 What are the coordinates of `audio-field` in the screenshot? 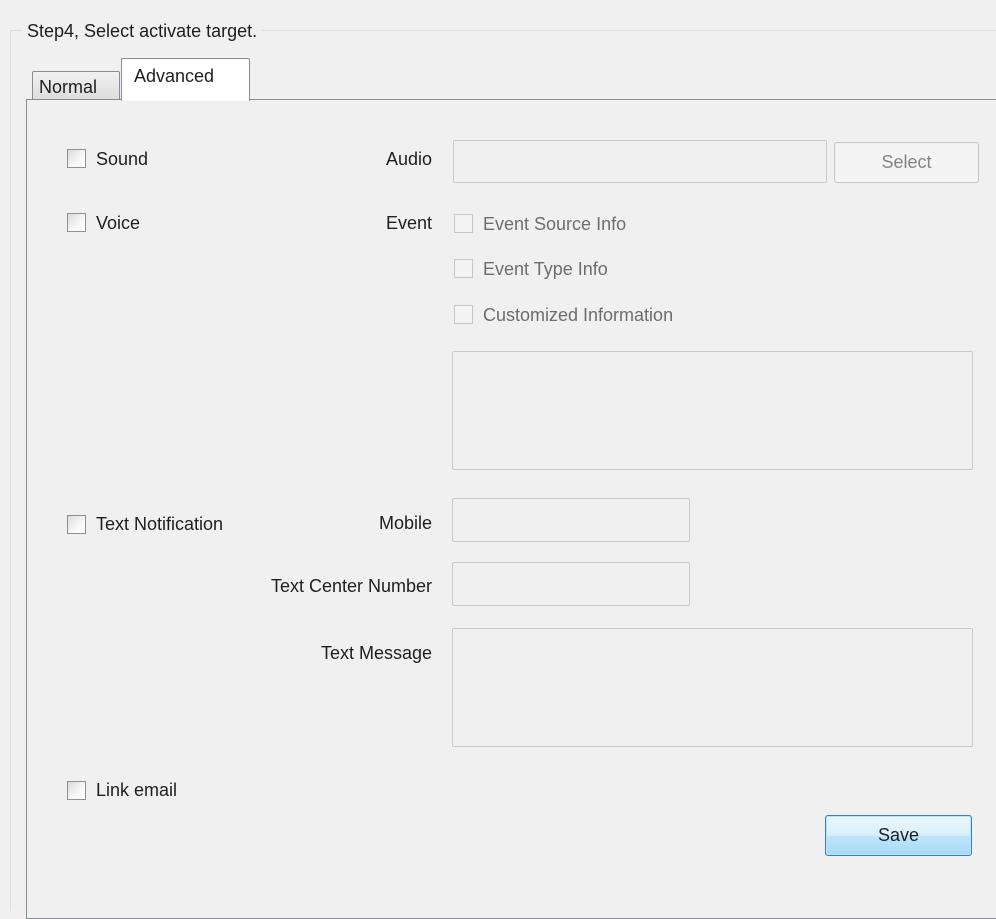 It's located at (640, 161).